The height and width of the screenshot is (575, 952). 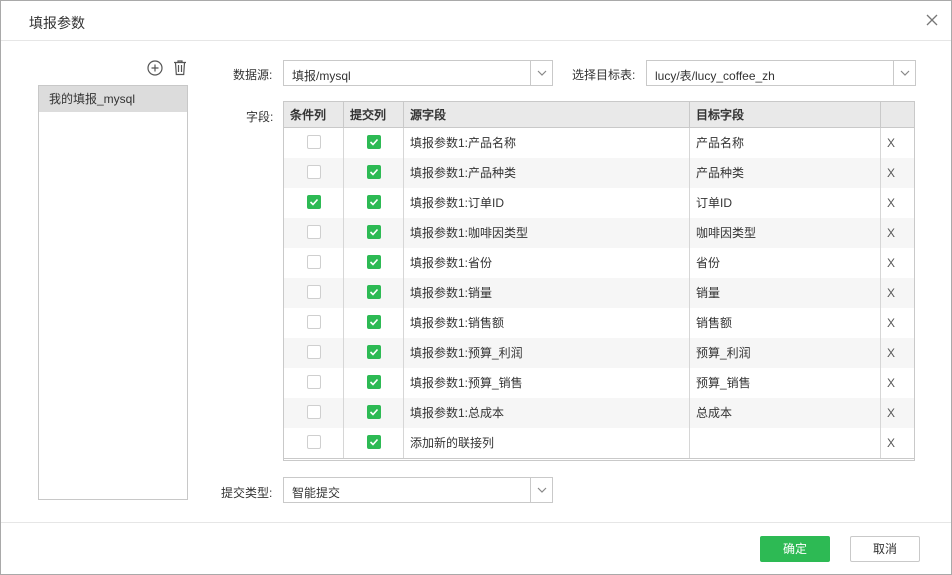 I want to click on target-field-cell: 产品种类, so click(x=785, y=173).